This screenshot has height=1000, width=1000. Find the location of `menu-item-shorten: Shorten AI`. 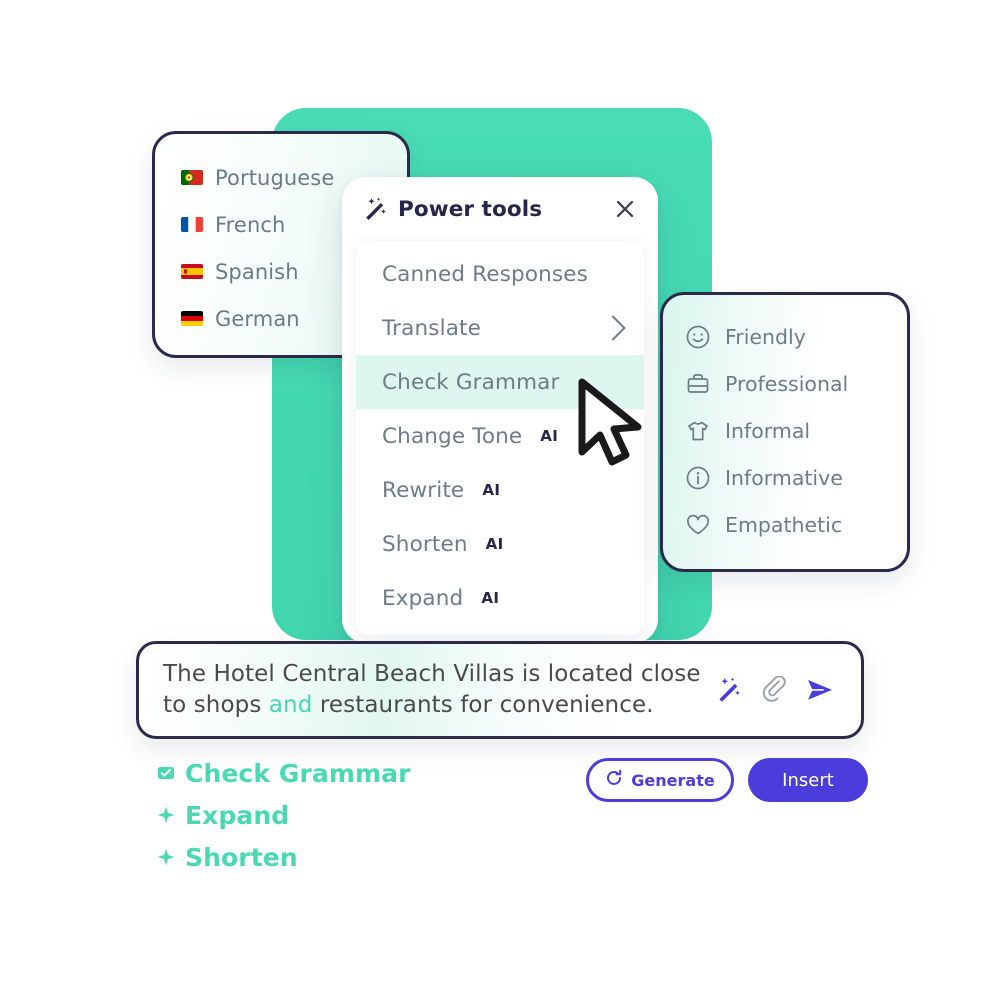

menu-item-shorten: Shorten AI is located at coordinates (500, 544).